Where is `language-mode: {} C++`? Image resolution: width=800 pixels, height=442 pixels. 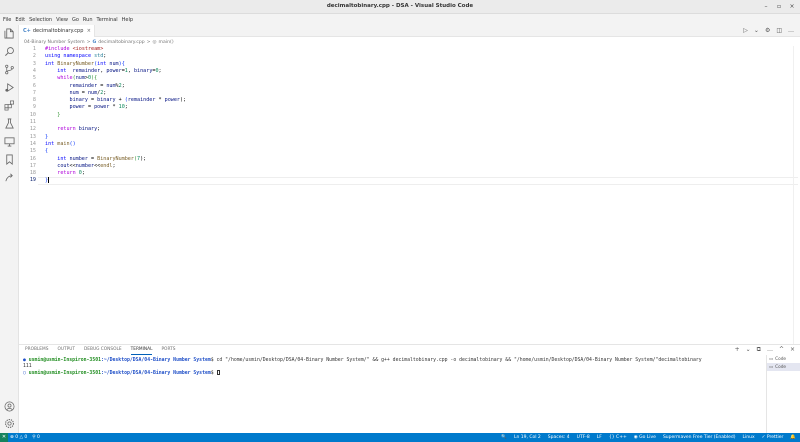
language-mode: {} C++ is located at coordinates (618, 437).